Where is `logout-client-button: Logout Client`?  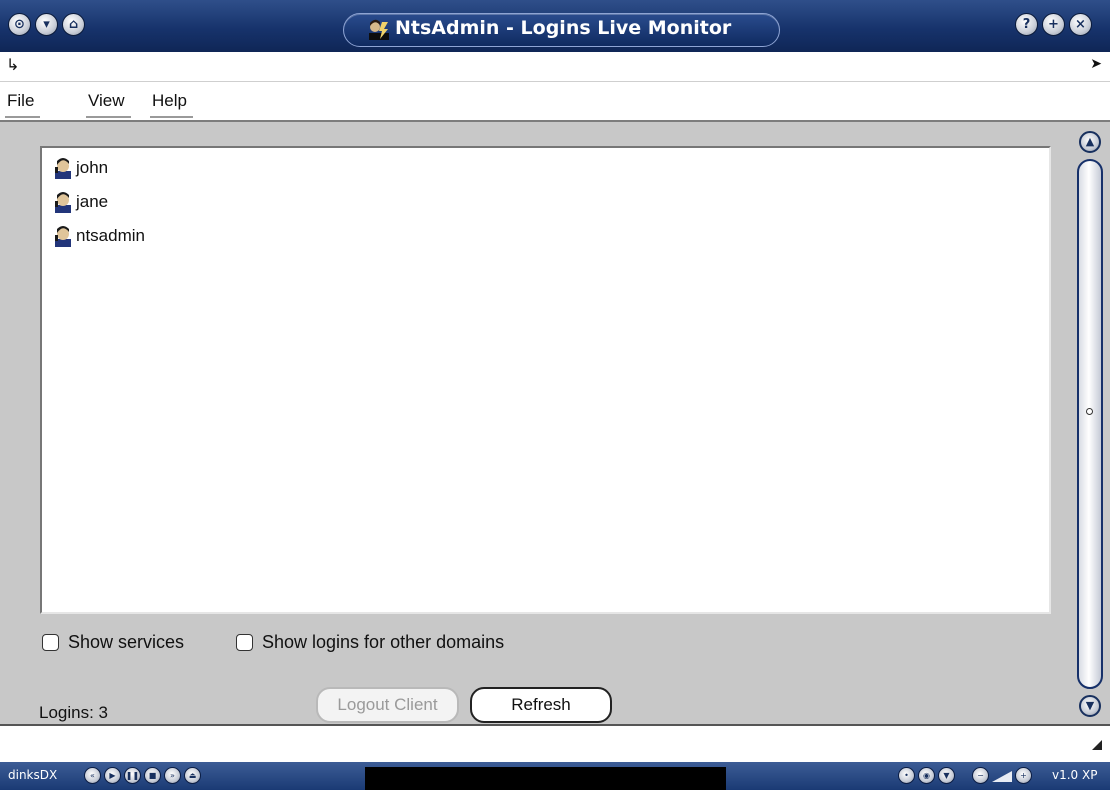
logout-client-button: Logout Client is located at coordinates (387, 705).